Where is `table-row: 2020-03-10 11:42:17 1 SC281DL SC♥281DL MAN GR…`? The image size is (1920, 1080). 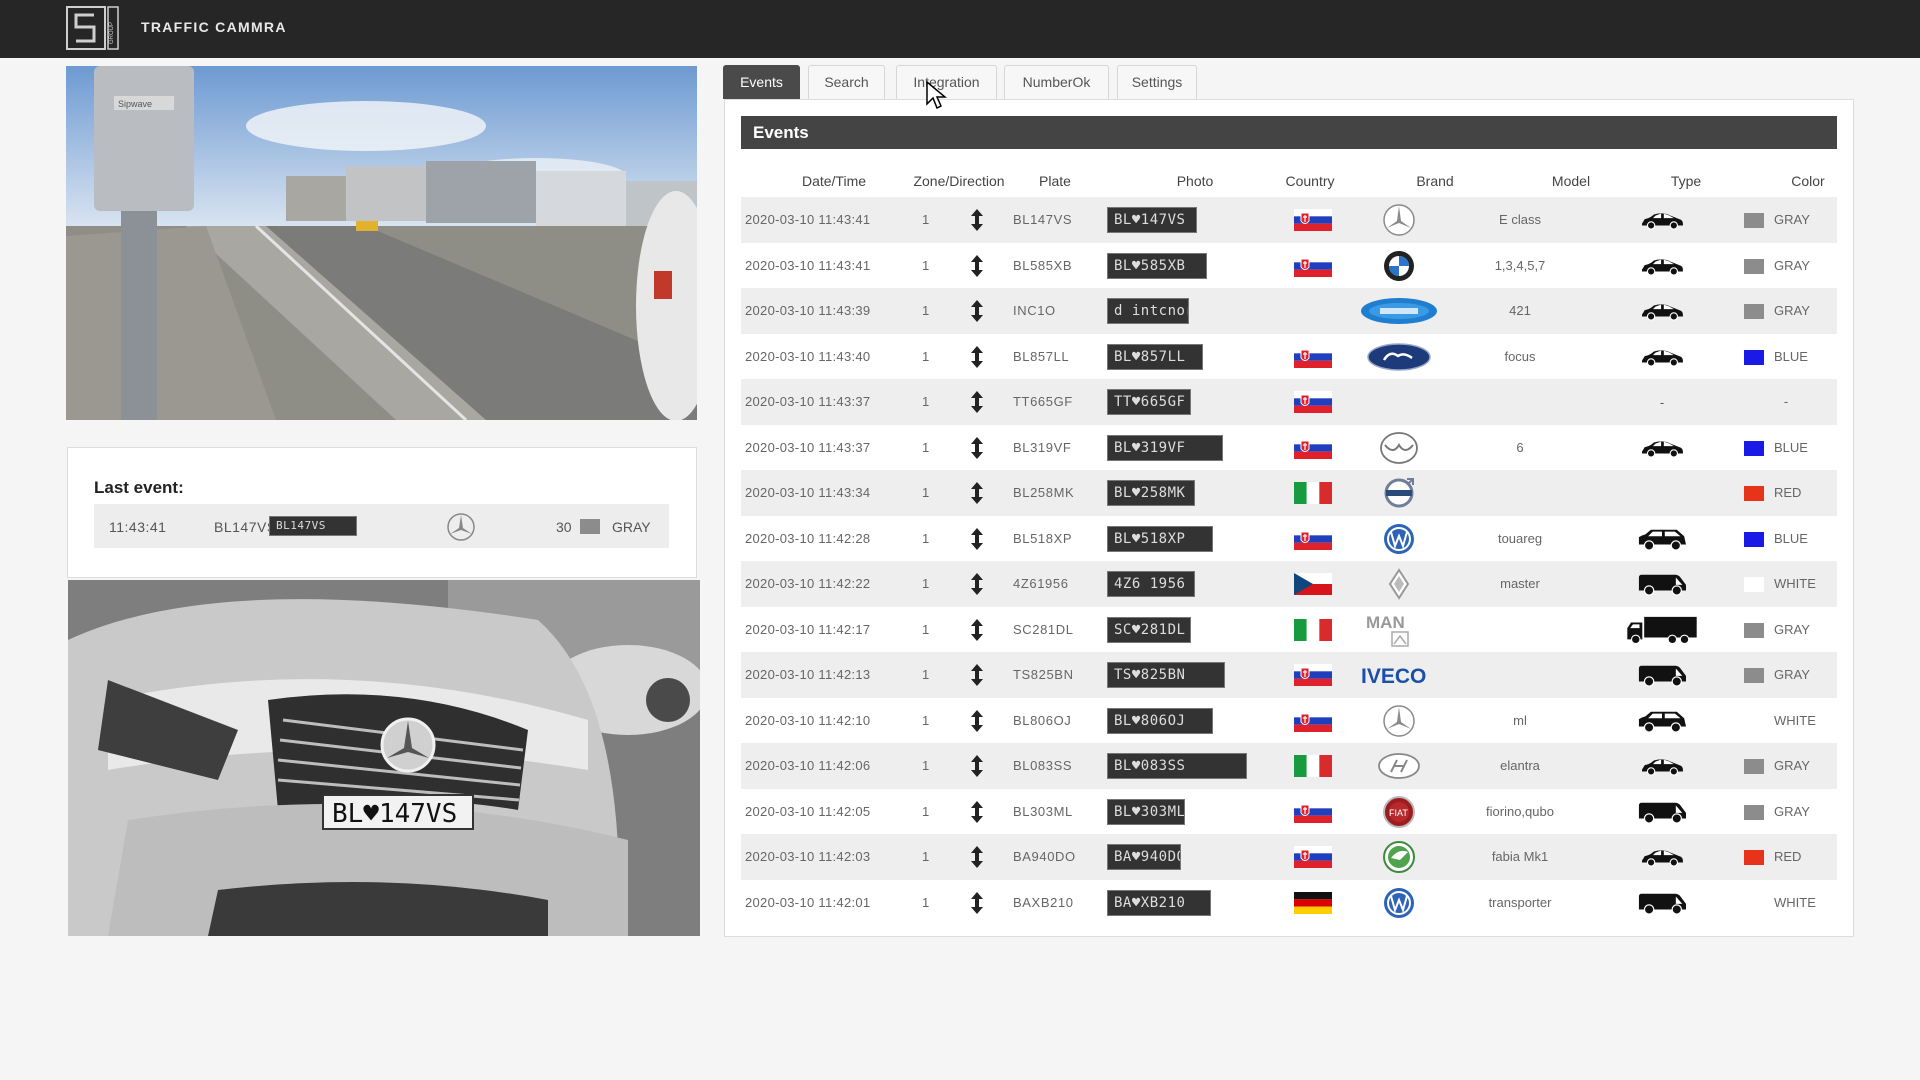 table-row: 2020-03-10 11:42:17 1 SC281DL SC♥281DL MAN GR… is located at coordinates (1289, 629).